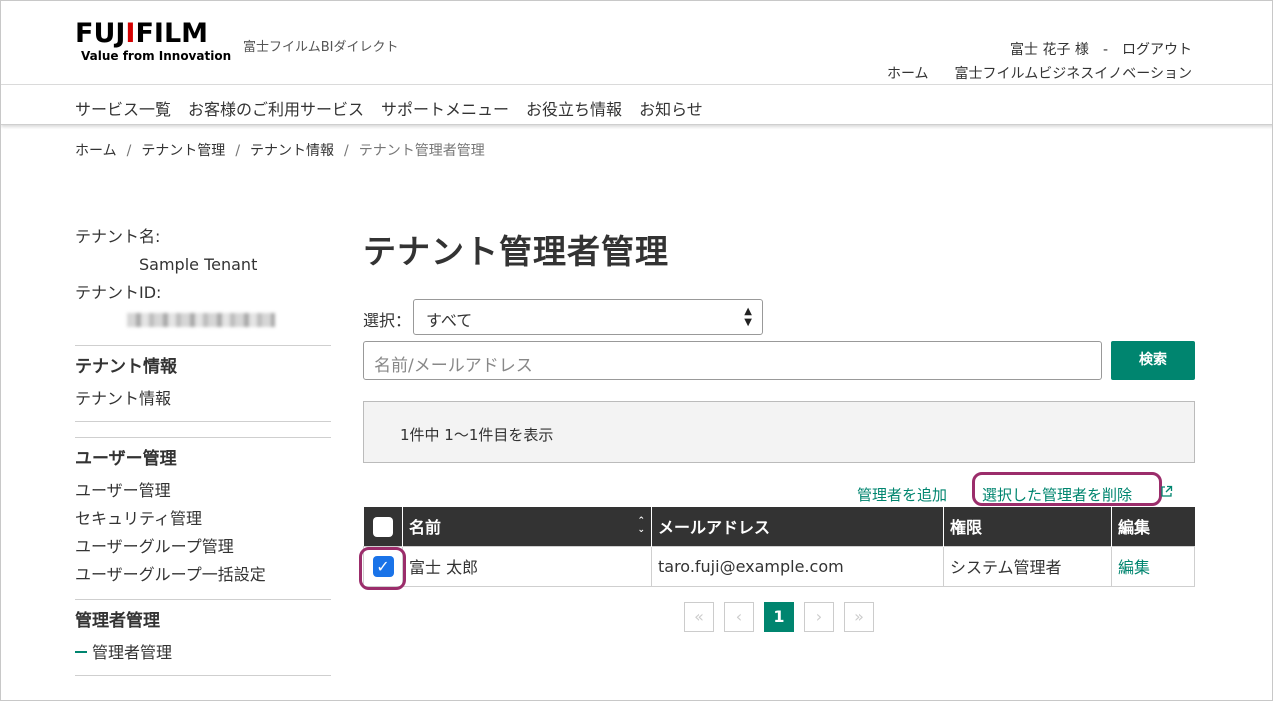 This screenshot has height=701, width=1273. Describe the element at coordinates (123, 109) in the screenshot. I see `gnav-item-services: サービス一覧` at that location.